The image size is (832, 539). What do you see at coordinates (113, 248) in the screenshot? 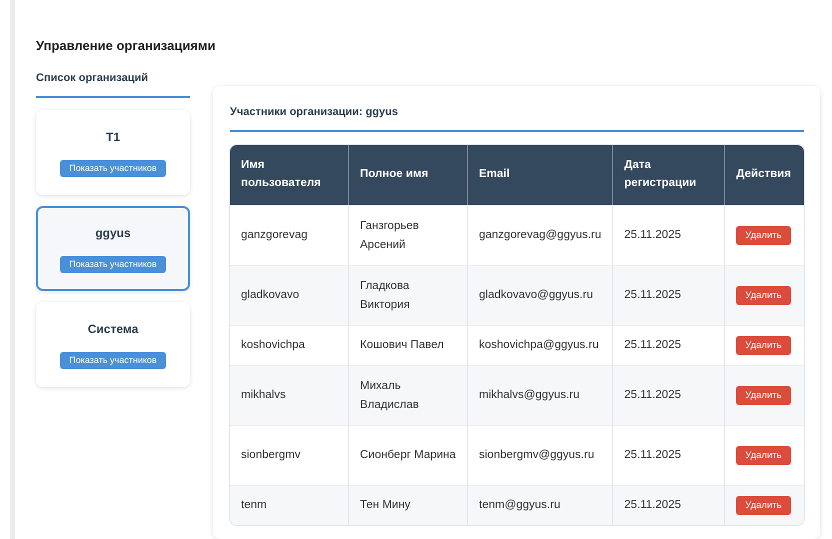
I see `organization-card: ggyus Показать участников` at bounding box center [113, 248].